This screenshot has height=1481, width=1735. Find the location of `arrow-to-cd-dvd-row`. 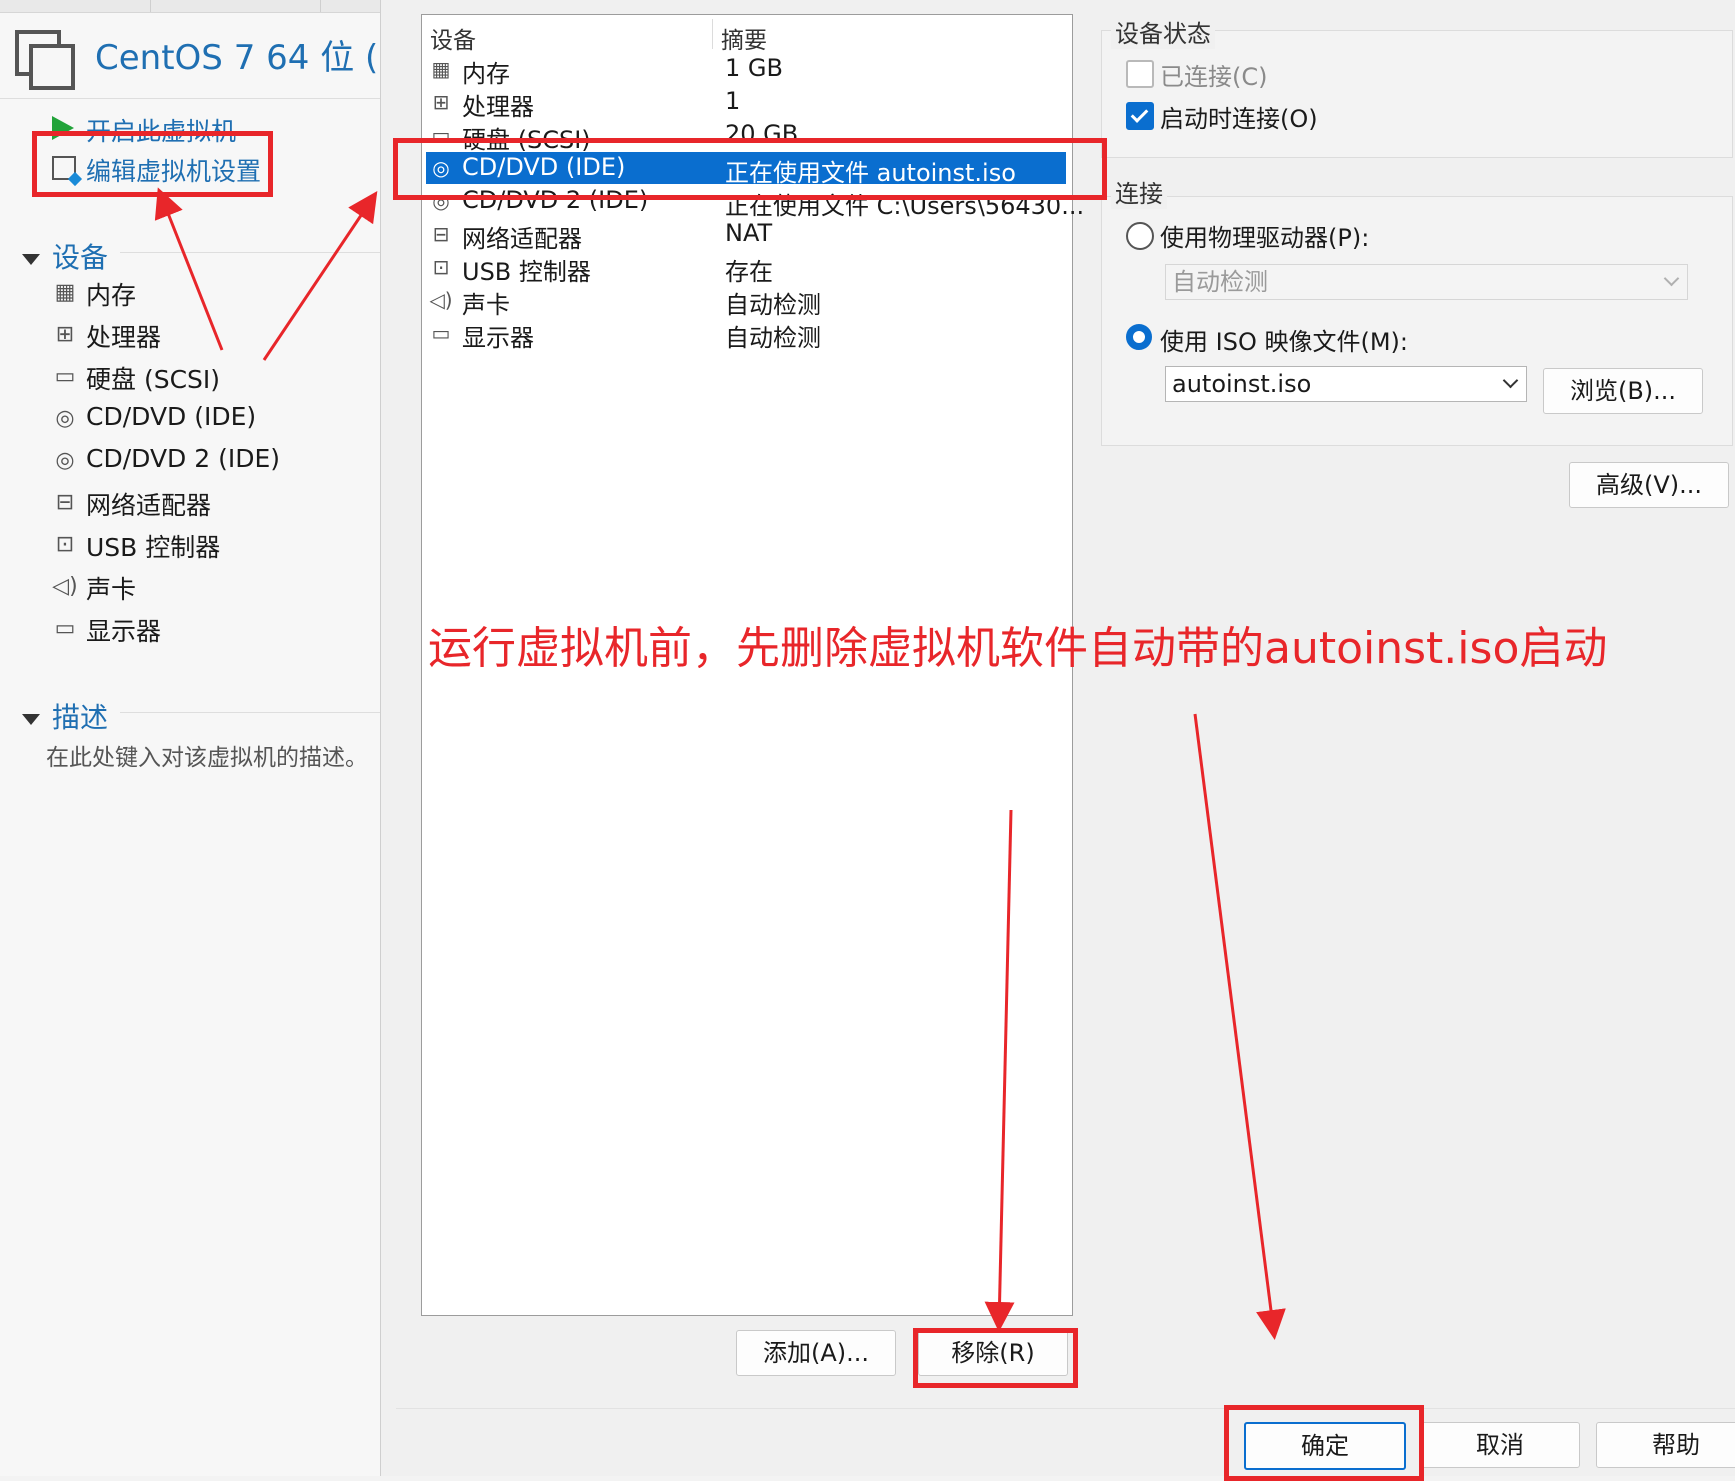

arrow-to-cd-dvd-row is located at coordinates (320, 276).